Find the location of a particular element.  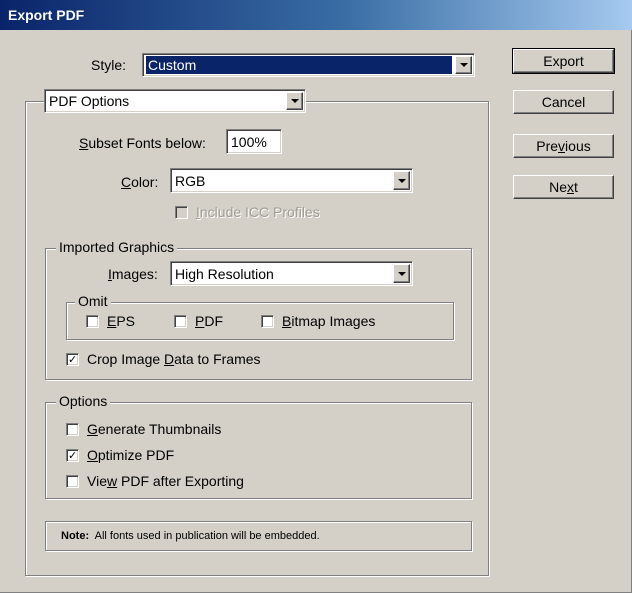

color-label: Color: is located at coordinates (140, 182).